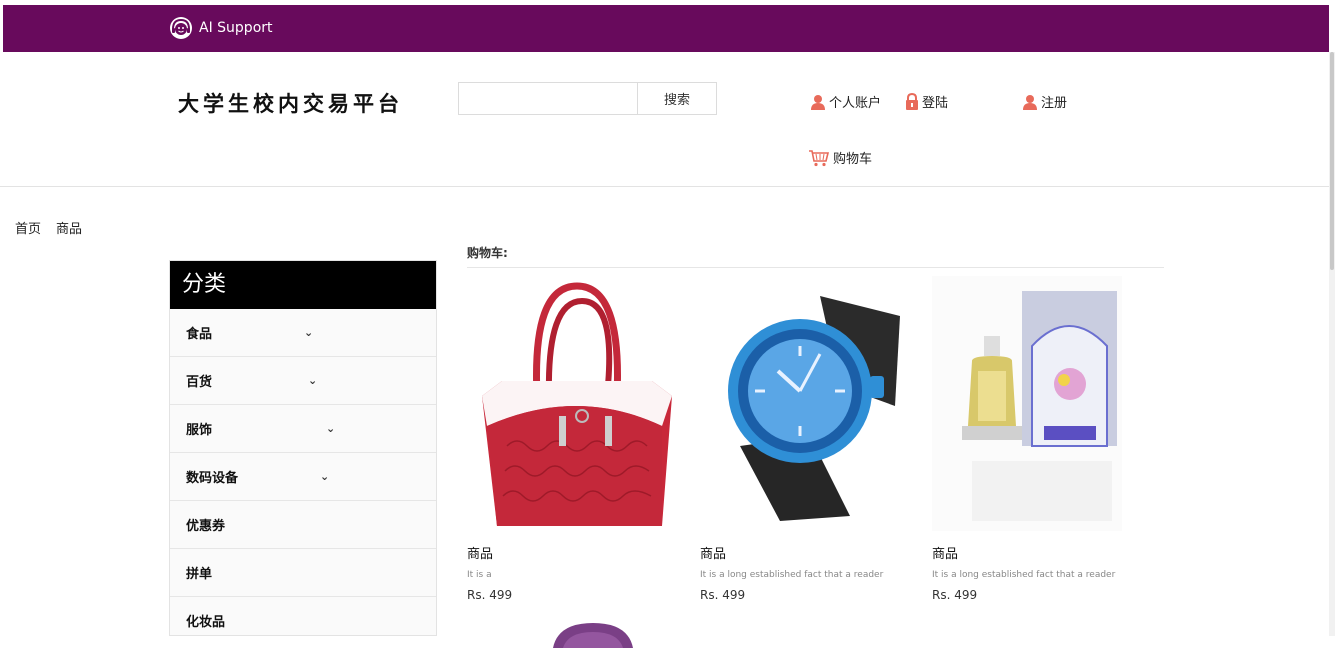 This screenshot has width=1335, height=652. I want to click on sidebar-item-group-buy: 拼单, so click(303, 573).